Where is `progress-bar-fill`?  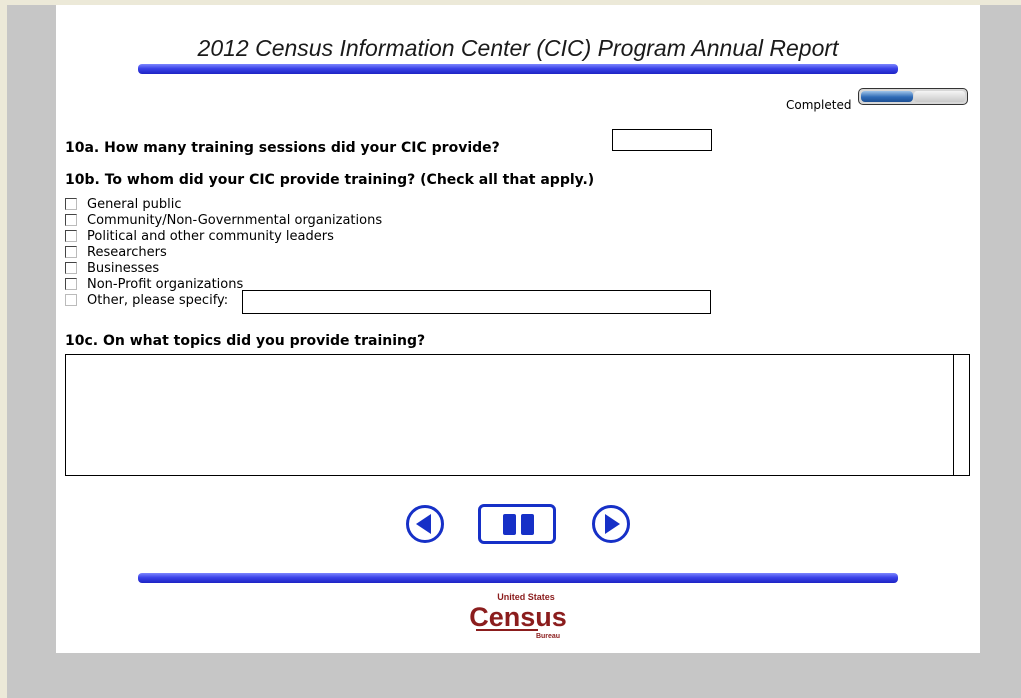
progress-bar-fill is located at coordinates (887, 96).